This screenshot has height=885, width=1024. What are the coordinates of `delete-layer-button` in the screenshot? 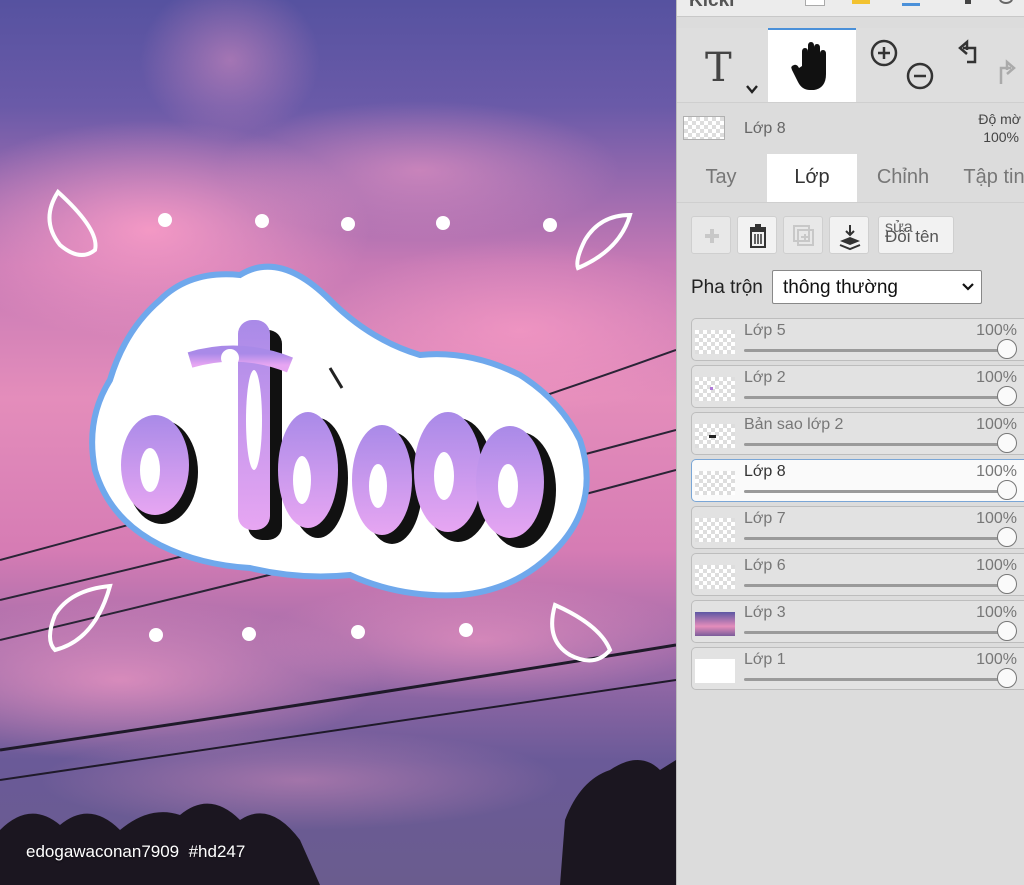 It's located at (757, 235).